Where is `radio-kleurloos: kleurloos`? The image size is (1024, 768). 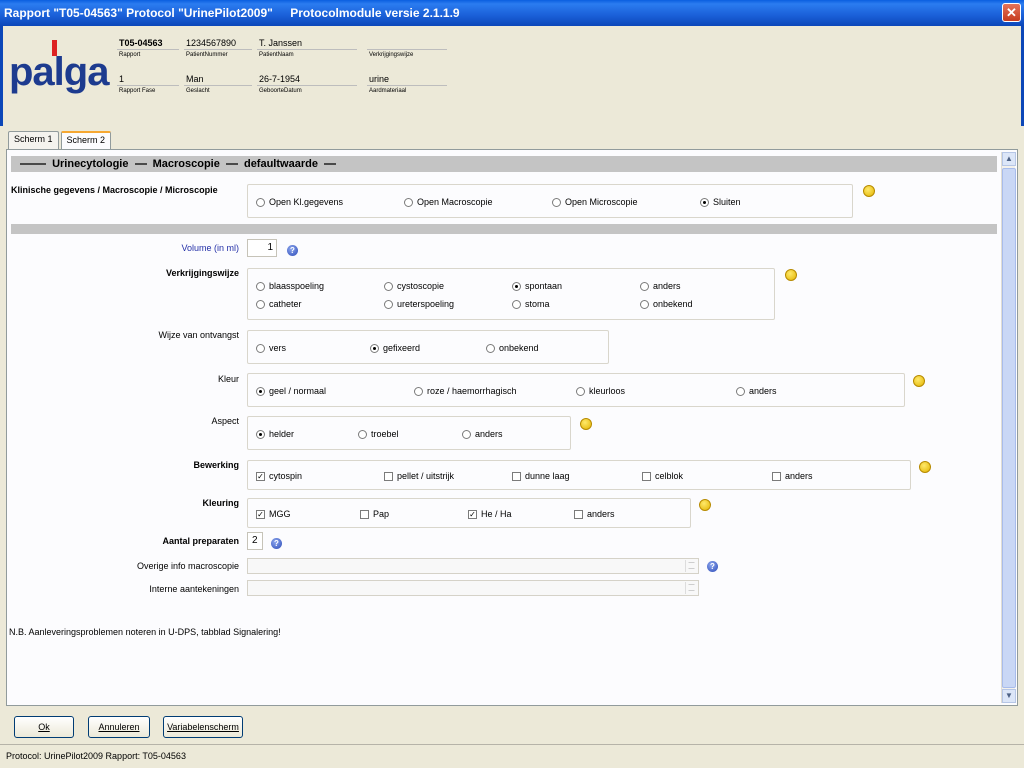
radio-kleurloos: kleurloos is located at coordinates (600, 391).